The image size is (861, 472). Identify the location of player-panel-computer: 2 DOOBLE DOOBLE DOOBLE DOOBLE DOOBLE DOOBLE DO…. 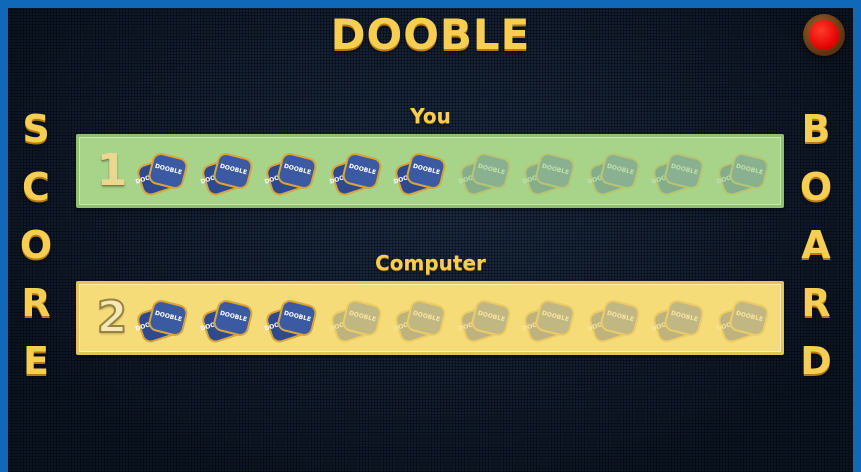
(430, 318).